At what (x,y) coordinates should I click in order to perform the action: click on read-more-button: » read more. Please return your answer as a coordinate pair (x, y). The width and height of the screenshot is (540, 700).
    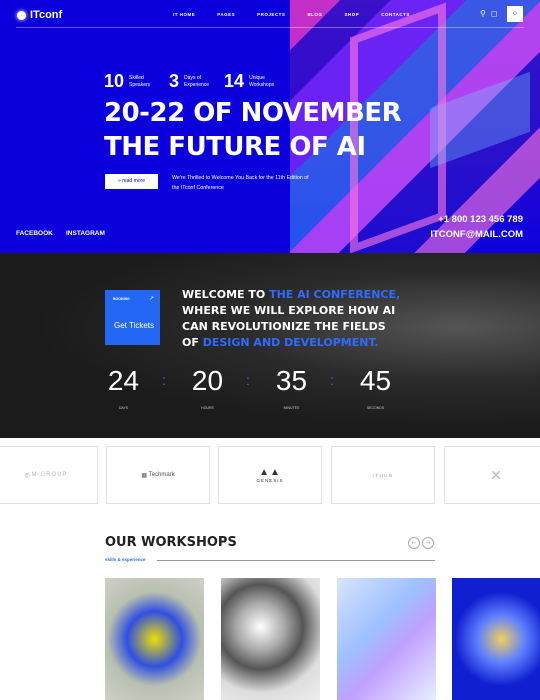
    Looking at the image, I should click on (131, 181).